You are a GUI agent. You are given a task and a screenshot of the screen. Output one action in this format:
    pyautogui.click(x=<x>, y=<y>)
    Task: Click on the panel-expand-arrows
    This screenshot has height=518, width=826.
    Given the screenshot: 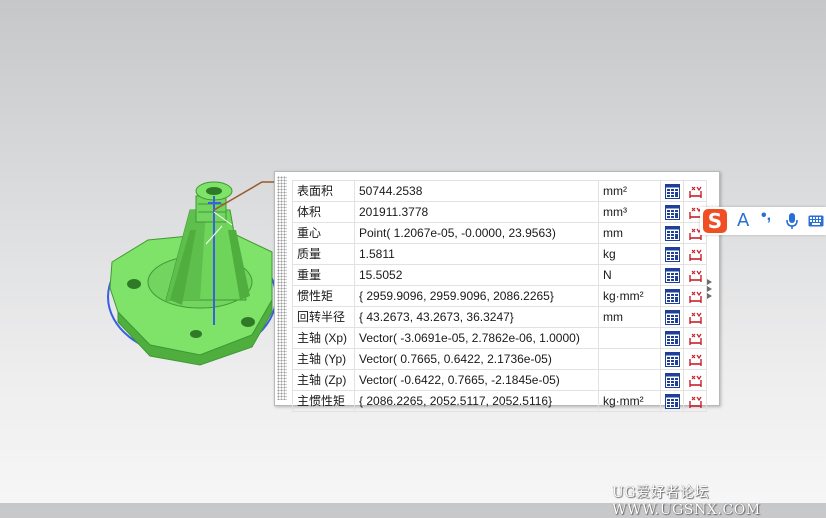 What is the action you would take?
    pyautogui.click(x=711, y=289)
    